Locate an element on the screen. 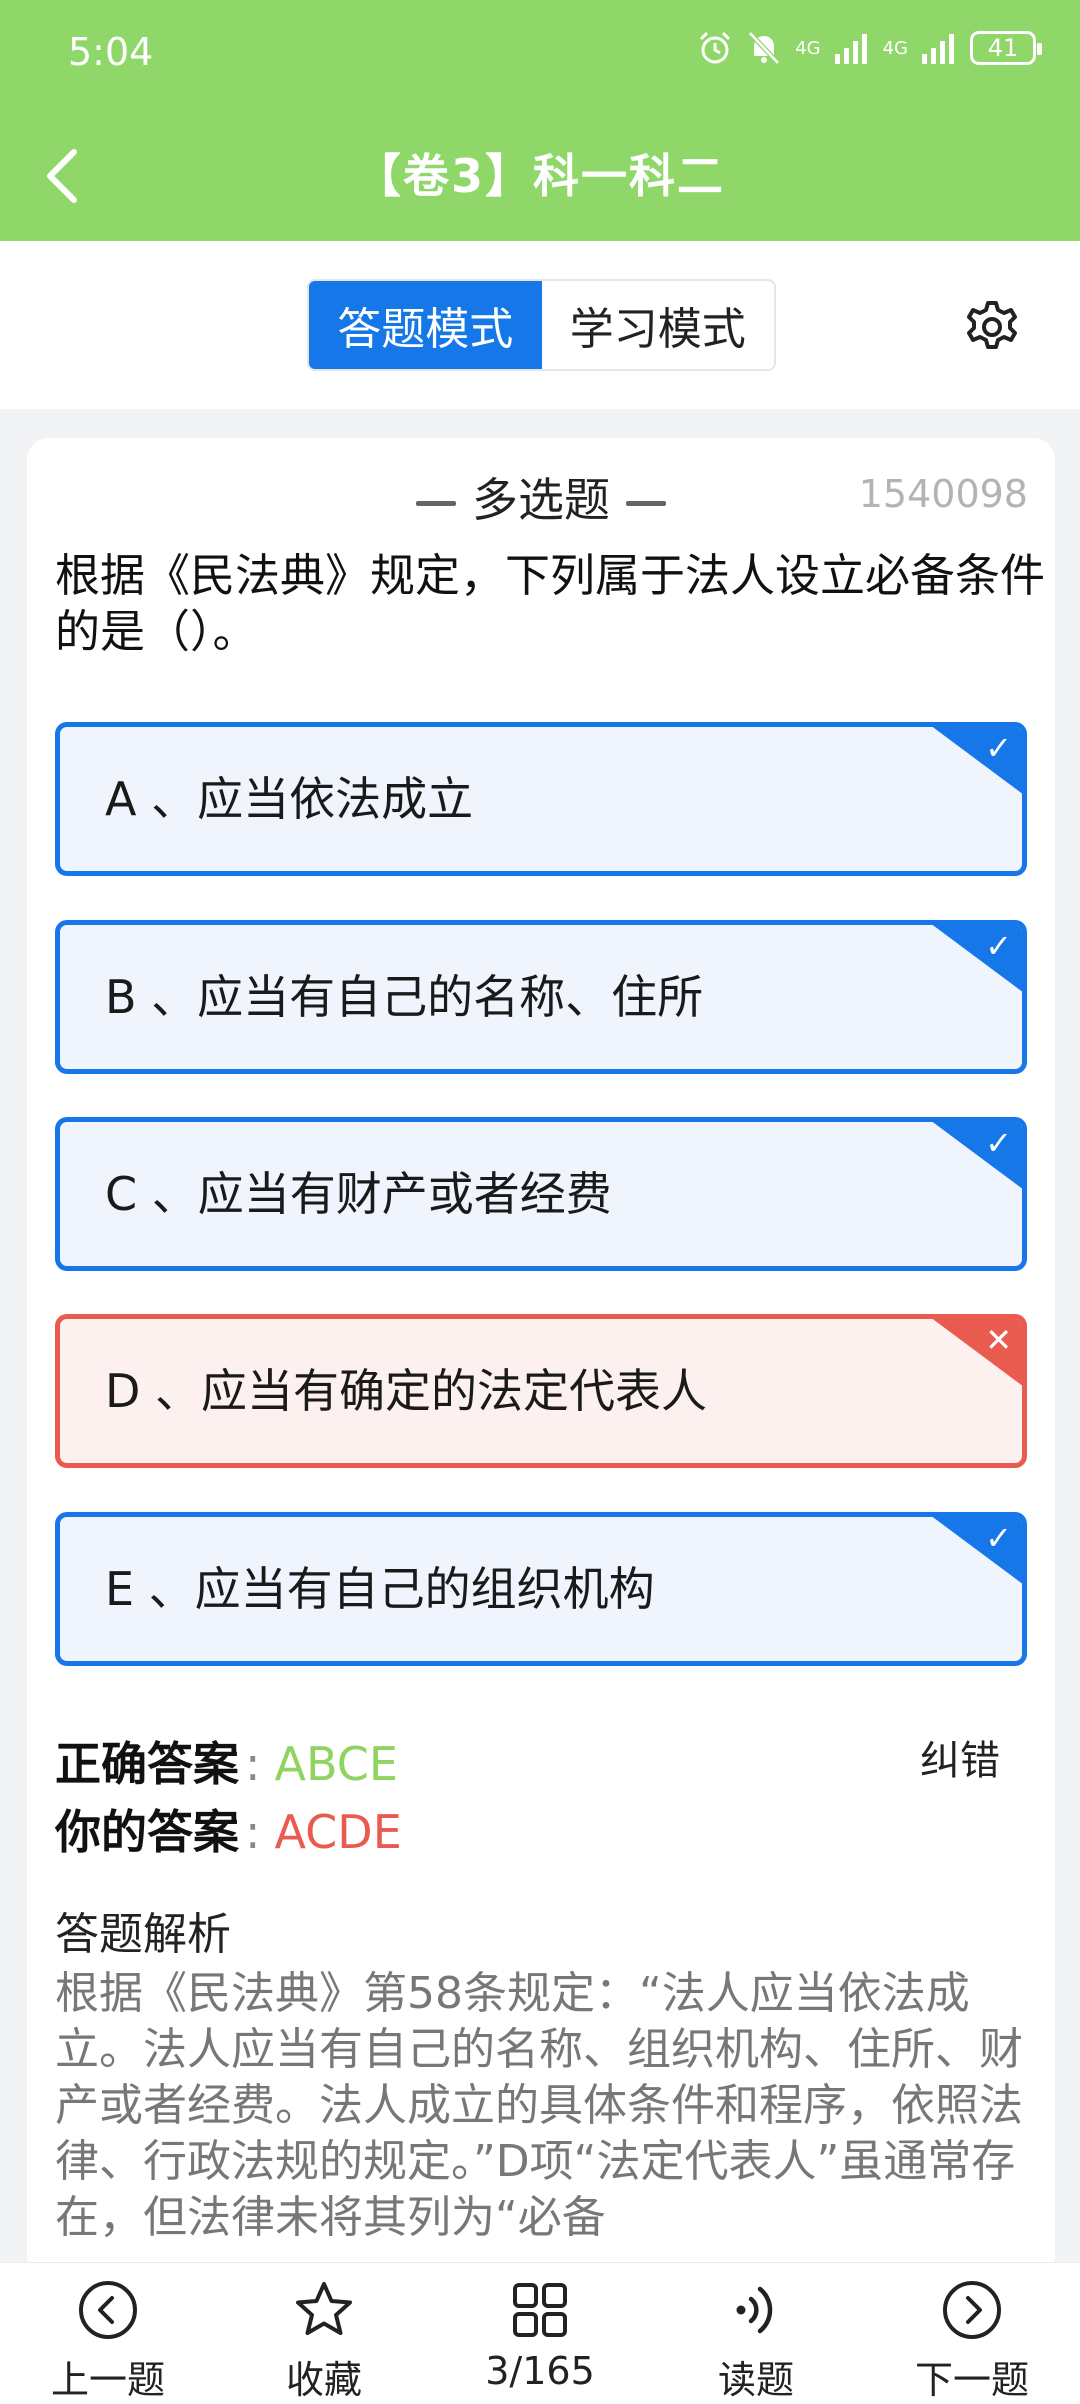 This screenshot has width=1080, height=2404. option-label: B 、应当有自己的名称、住所 is located at coordinates (404, 997).